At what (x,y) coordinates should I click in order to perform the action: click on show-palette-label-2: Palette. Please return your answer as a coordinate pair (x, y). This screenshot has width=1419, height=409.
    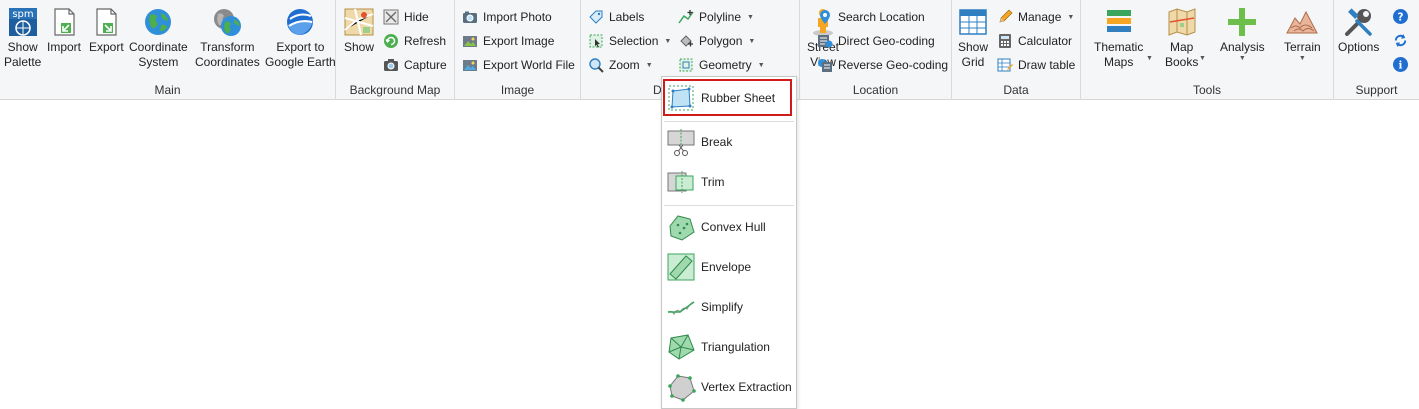
    Looking at the image, I should click on (23, 62).